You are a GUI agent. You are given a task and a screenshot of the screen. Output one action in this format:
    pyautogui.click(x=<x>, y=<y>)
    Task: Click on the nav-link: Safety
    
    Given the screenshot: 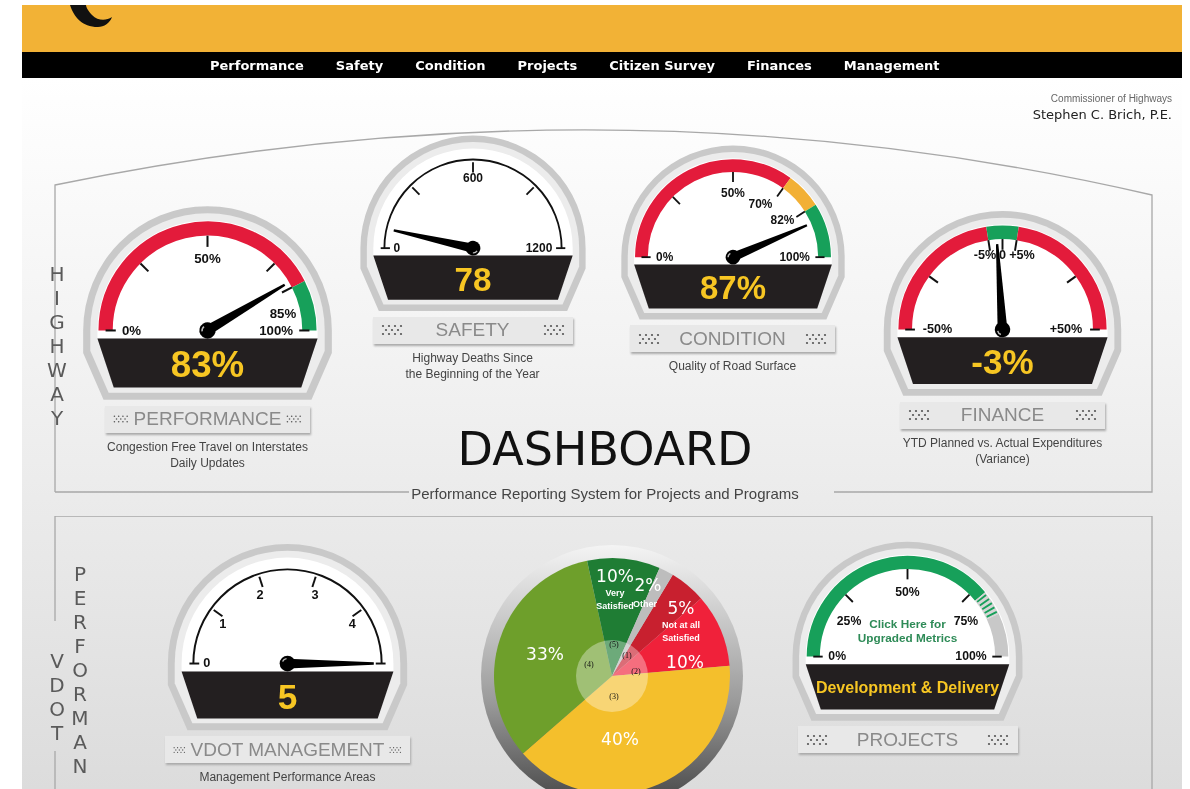 What is the action you would take?
    pyautogui.click(x=359, y=65)
    